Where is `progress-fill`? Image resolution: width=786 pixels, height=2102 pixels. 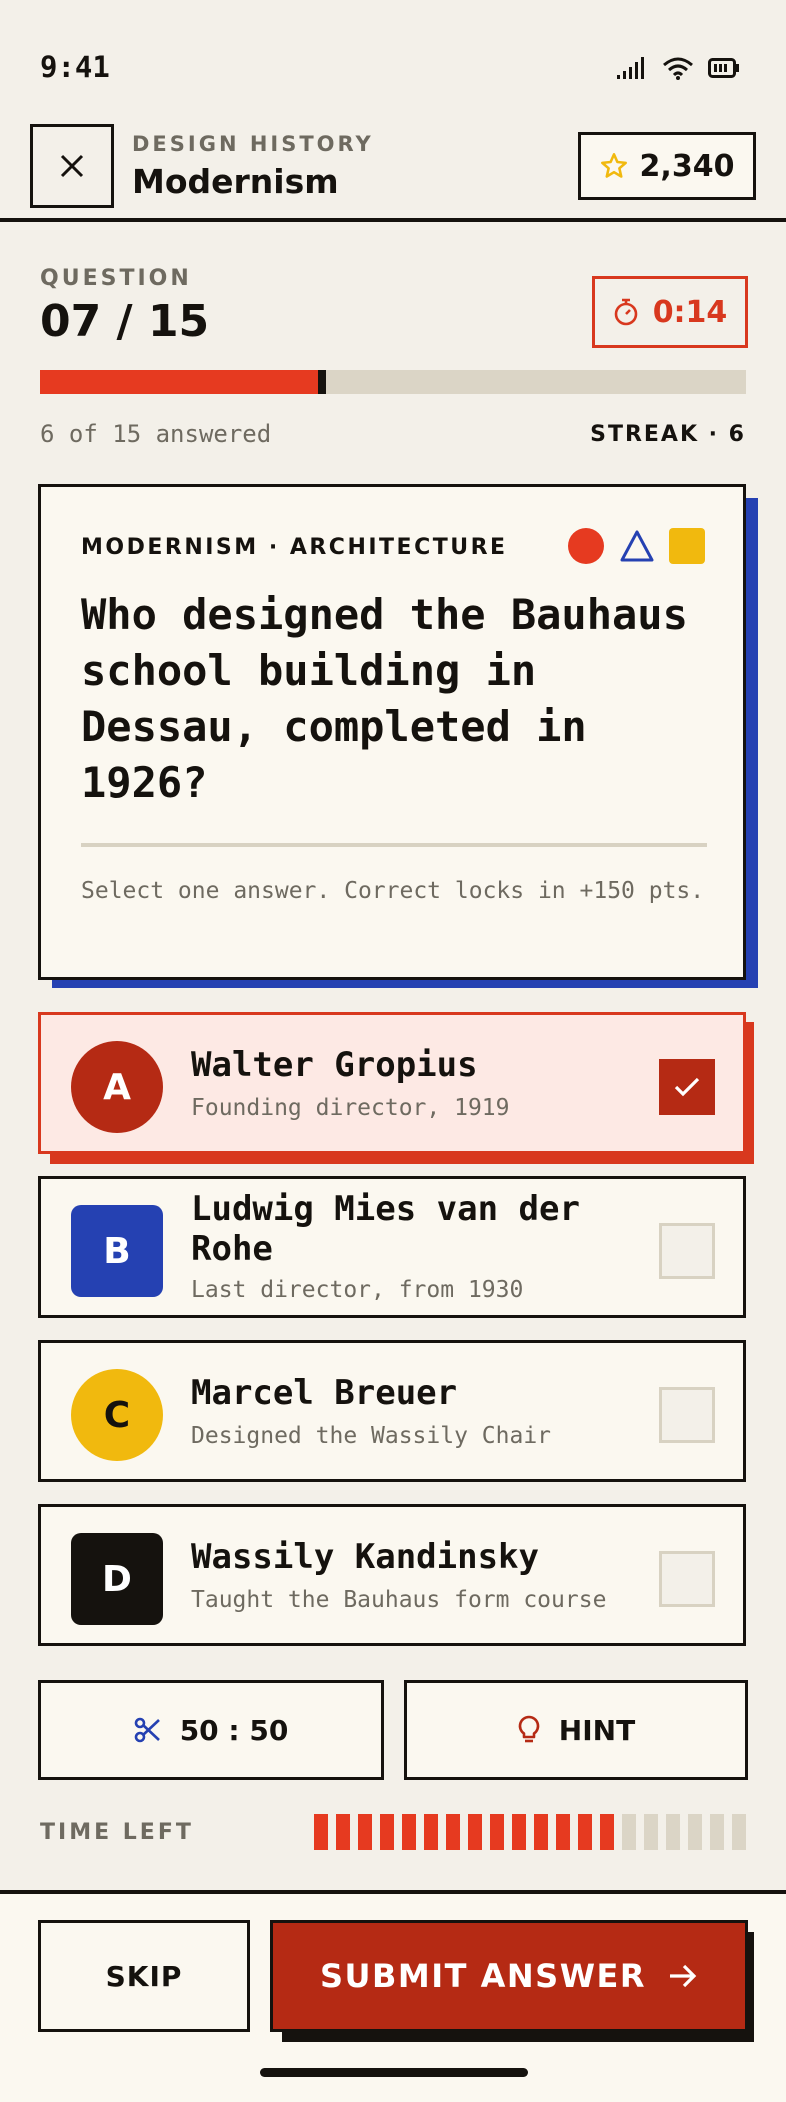 progress-fill is located at coordinates (179, 382).